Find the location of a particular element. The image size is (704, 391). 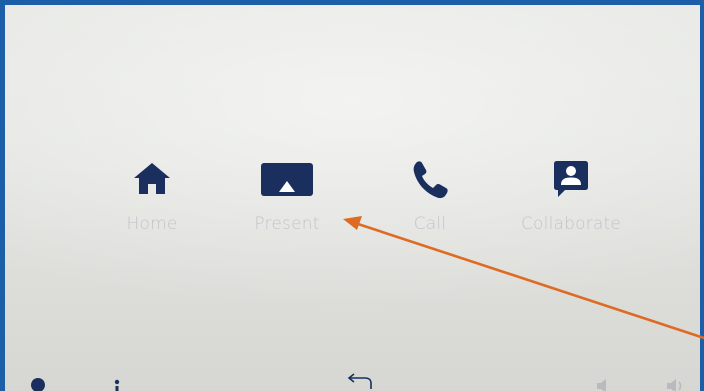

phone-icon is located at coordinates (430, 179).